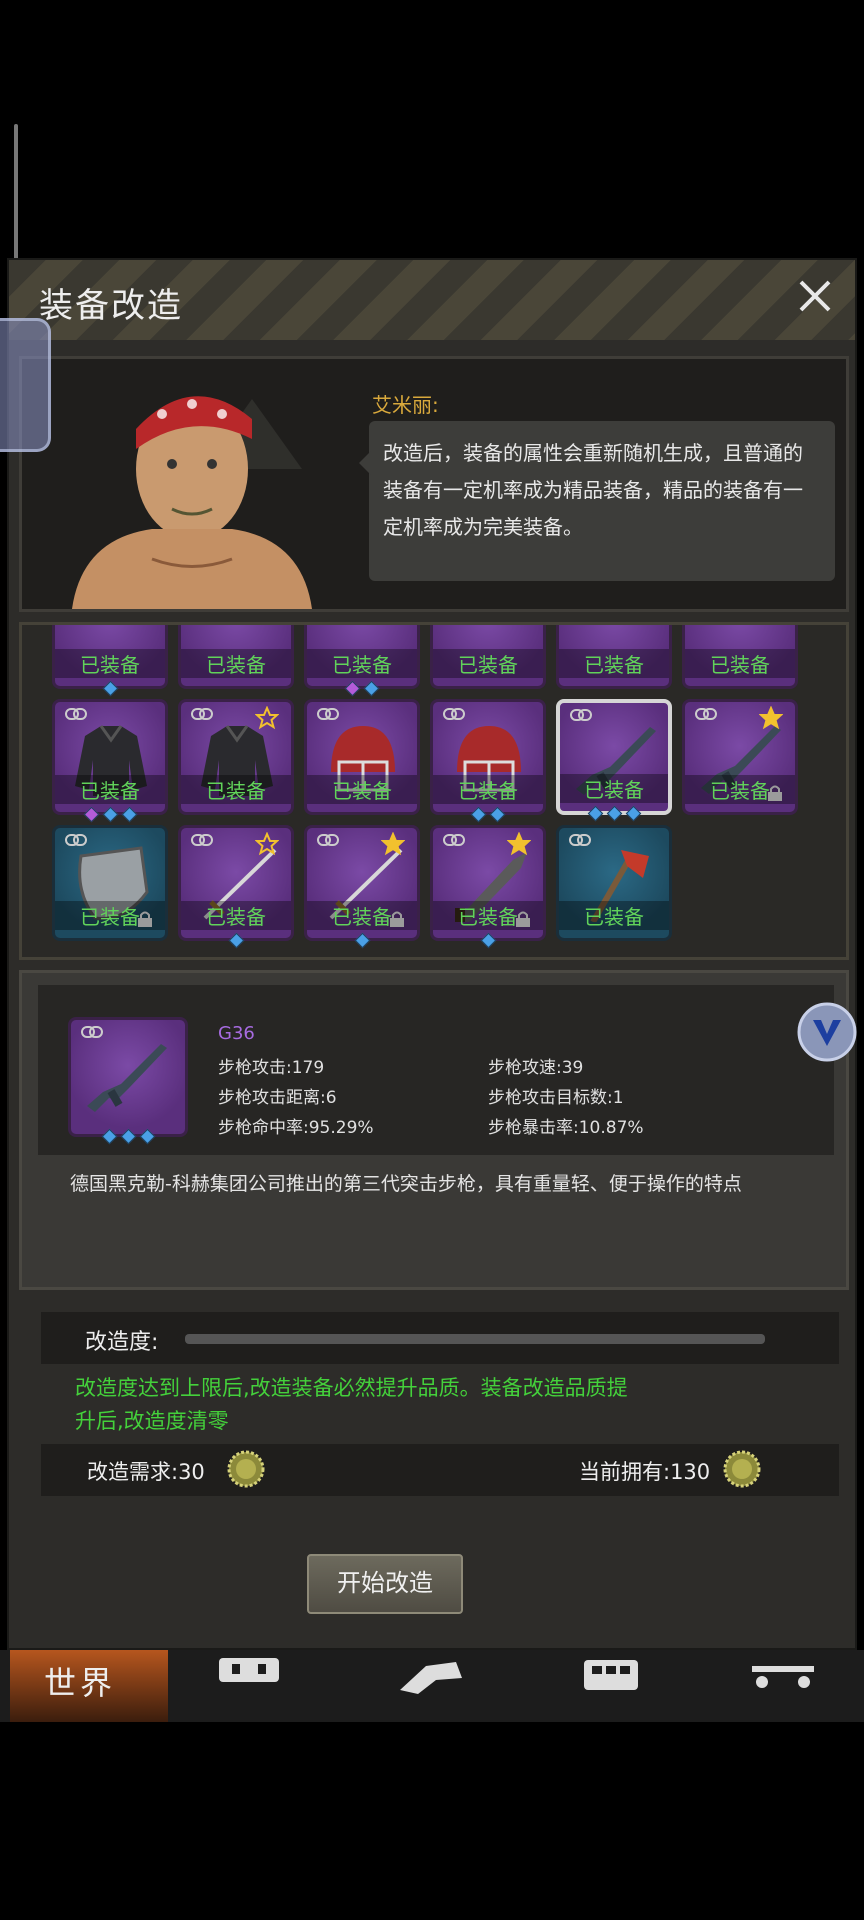 The height and width of the screenshot is (1920, 864). I want to click on cost-required: 改造需求:30, so click(146, 1472).